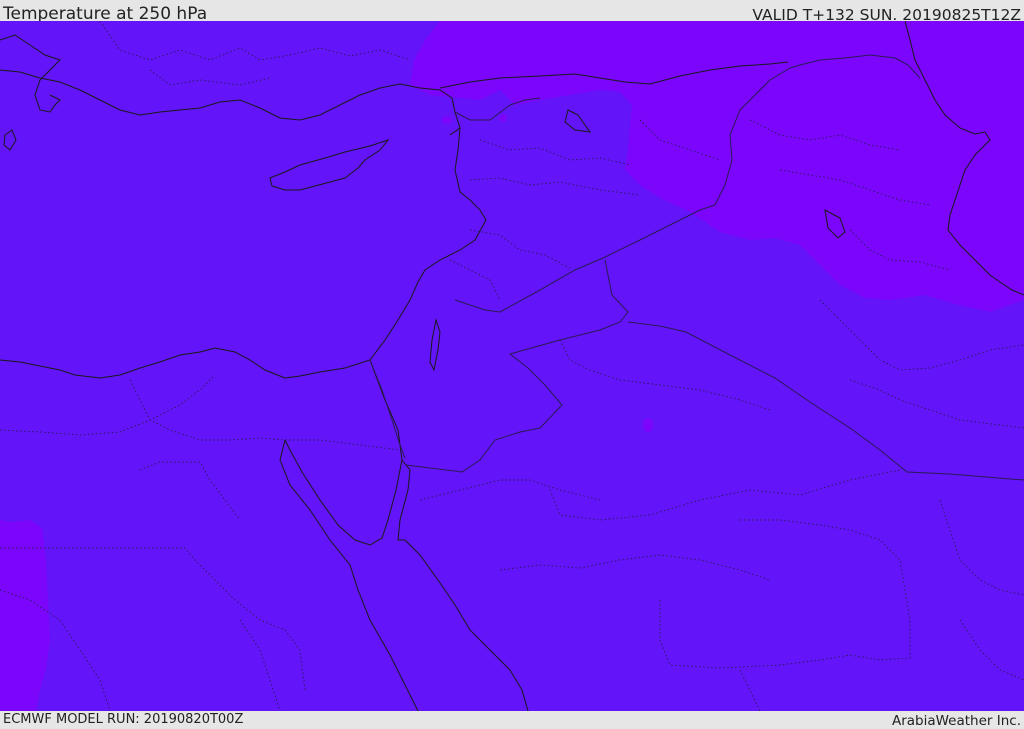 The height and width of the screenshot is (729, 1024). What do you see at coordinates (956, 721) in the screenshot?
I see `credit-label: ArabiaWeather Inc.` at bounding box center [956, 721].